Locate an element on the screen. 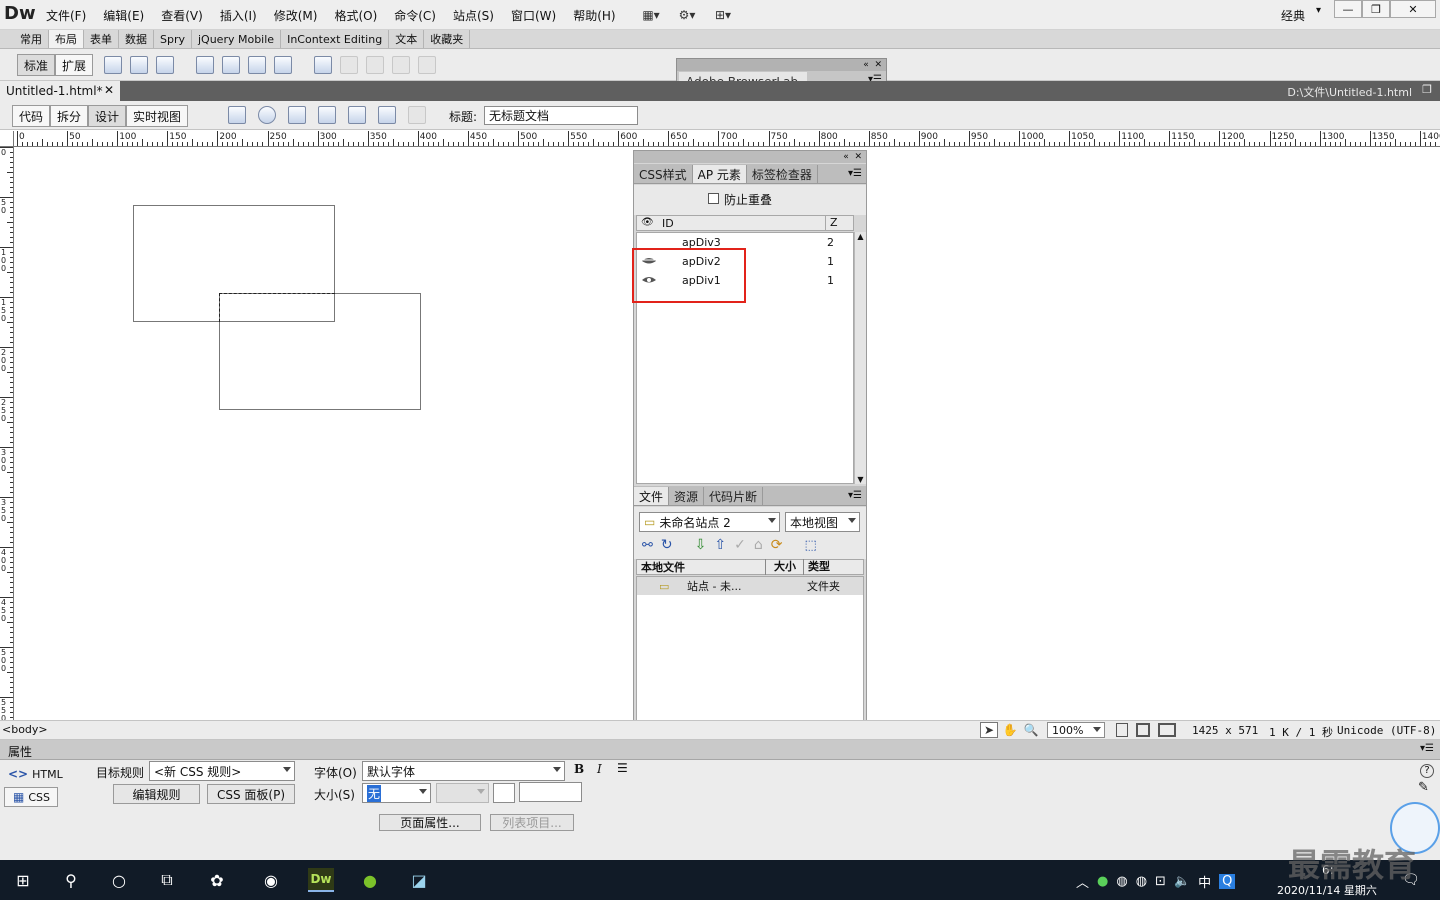  minimize-button: — is located at coordinates (1348, 9).